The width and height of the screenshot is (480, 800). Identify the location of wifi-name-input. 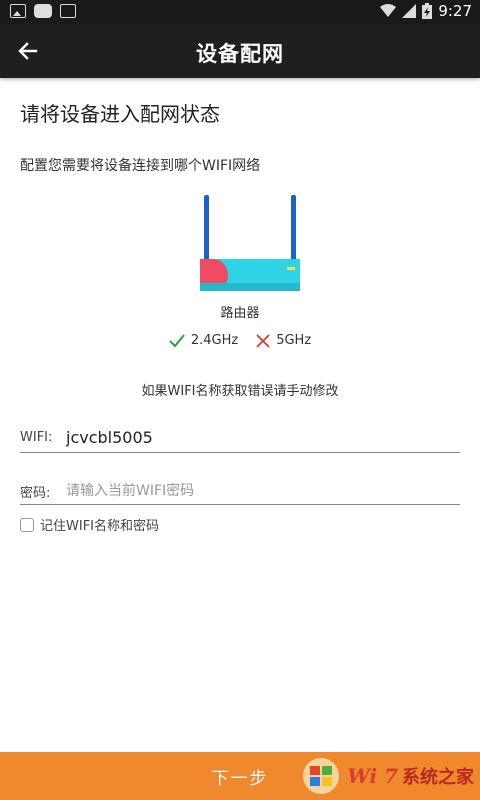
(256, 437).